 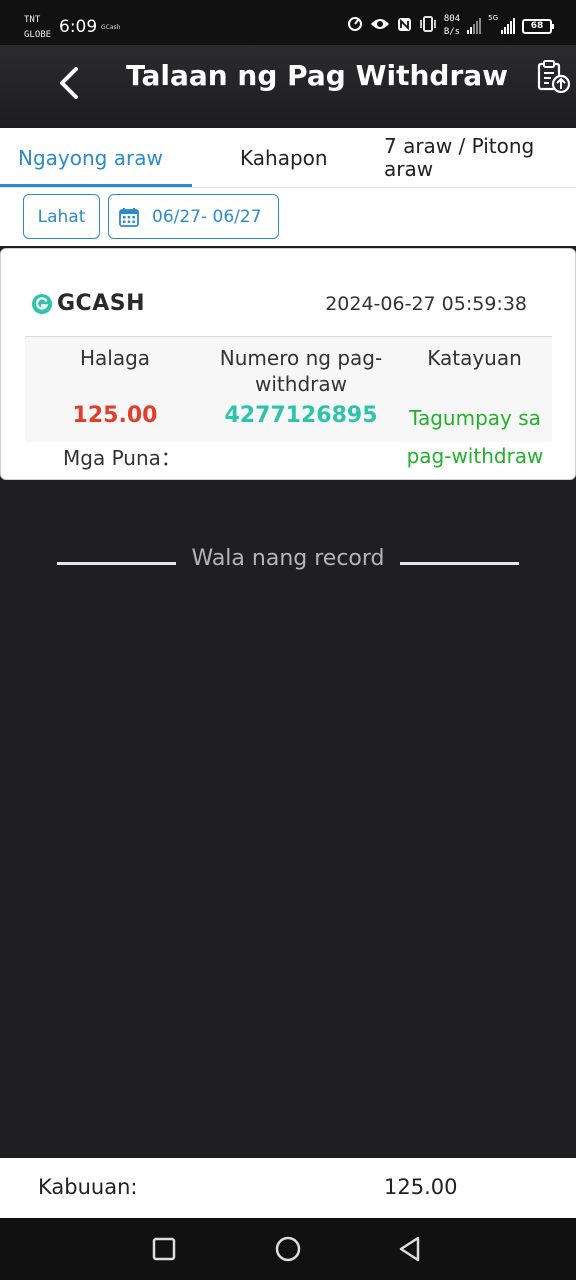 What do you see at coordinates (288, 22) in the screenshot?
I see `status-bar: TNT GLOBE 6:09 GCash 804 B/s 5G 68` at bounding box center [288, 22].